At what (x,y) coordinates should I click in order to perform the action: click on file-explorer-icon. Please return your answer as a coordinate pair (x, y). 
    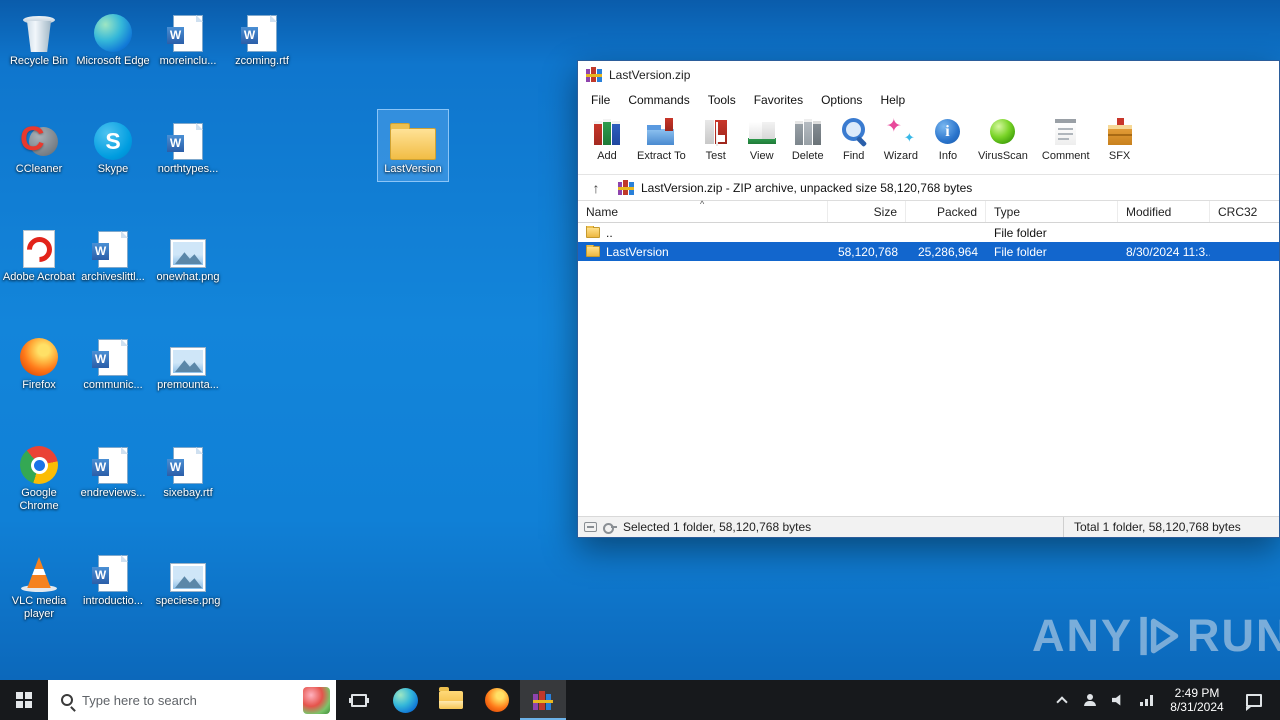
    Looking at the image, I should click on (451, 698).